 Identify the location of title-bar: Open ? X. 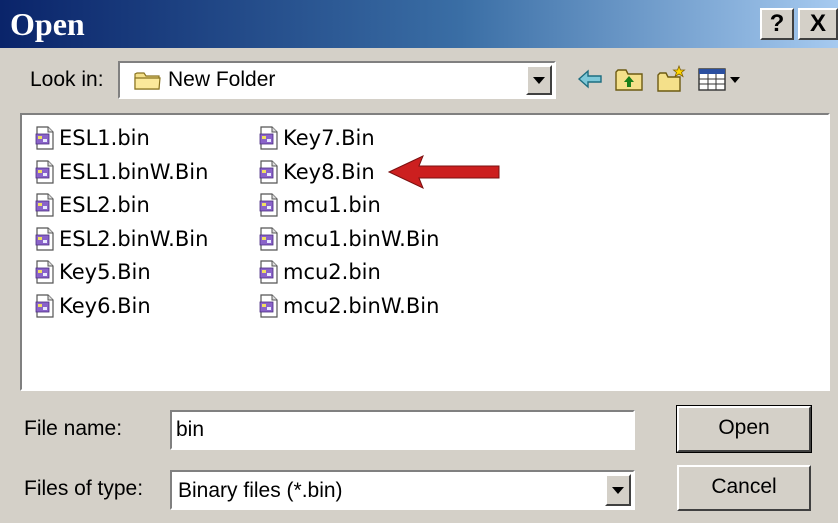
(419, 24).